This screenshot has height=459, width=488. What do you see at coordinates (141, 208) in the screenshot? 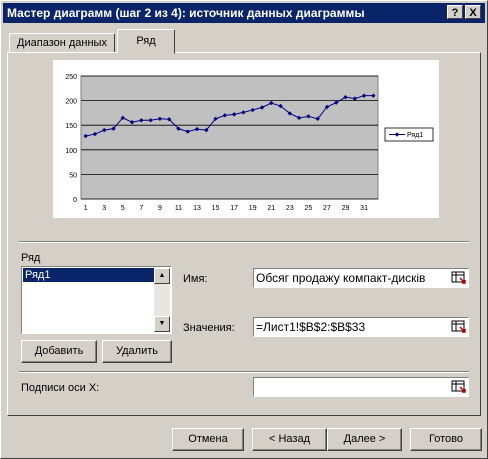
I see `x-tick-label: 7` at bounding box center [141, 208].